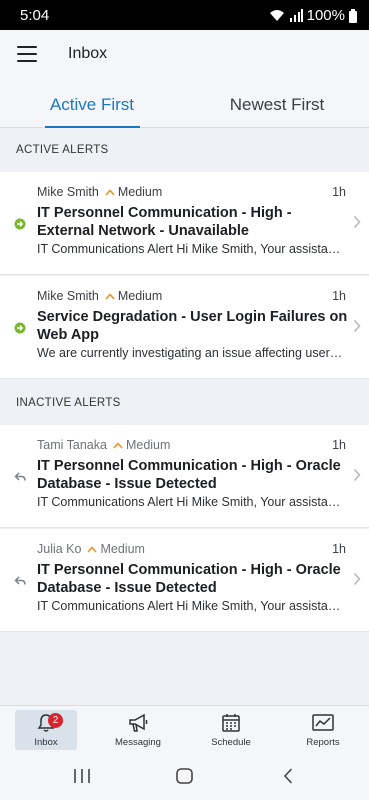  What do you see at coordinates (276, 15) in the screenshot?
I see `wifi-icon` at bounding box center [276, 15].